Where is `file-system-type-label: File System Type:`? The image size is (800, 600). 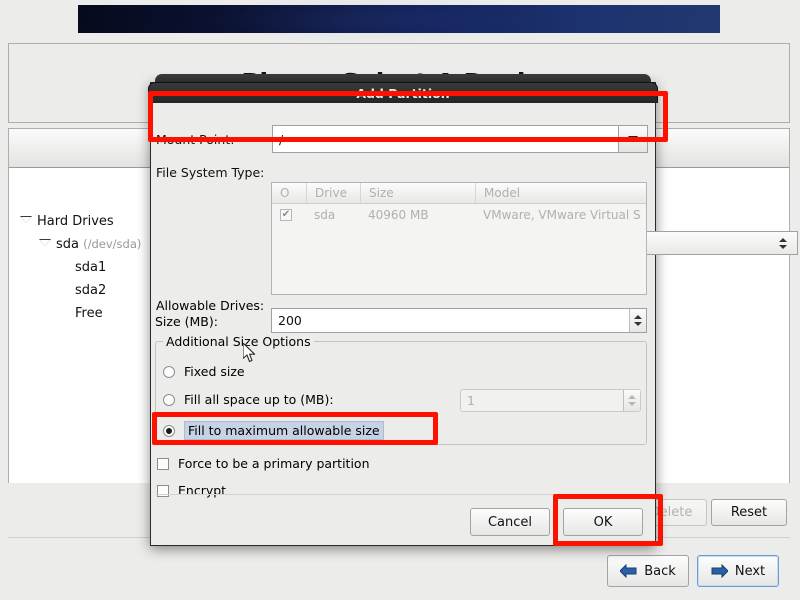
file-system-type-label: File System Type: is located at coordinates (210, 172).